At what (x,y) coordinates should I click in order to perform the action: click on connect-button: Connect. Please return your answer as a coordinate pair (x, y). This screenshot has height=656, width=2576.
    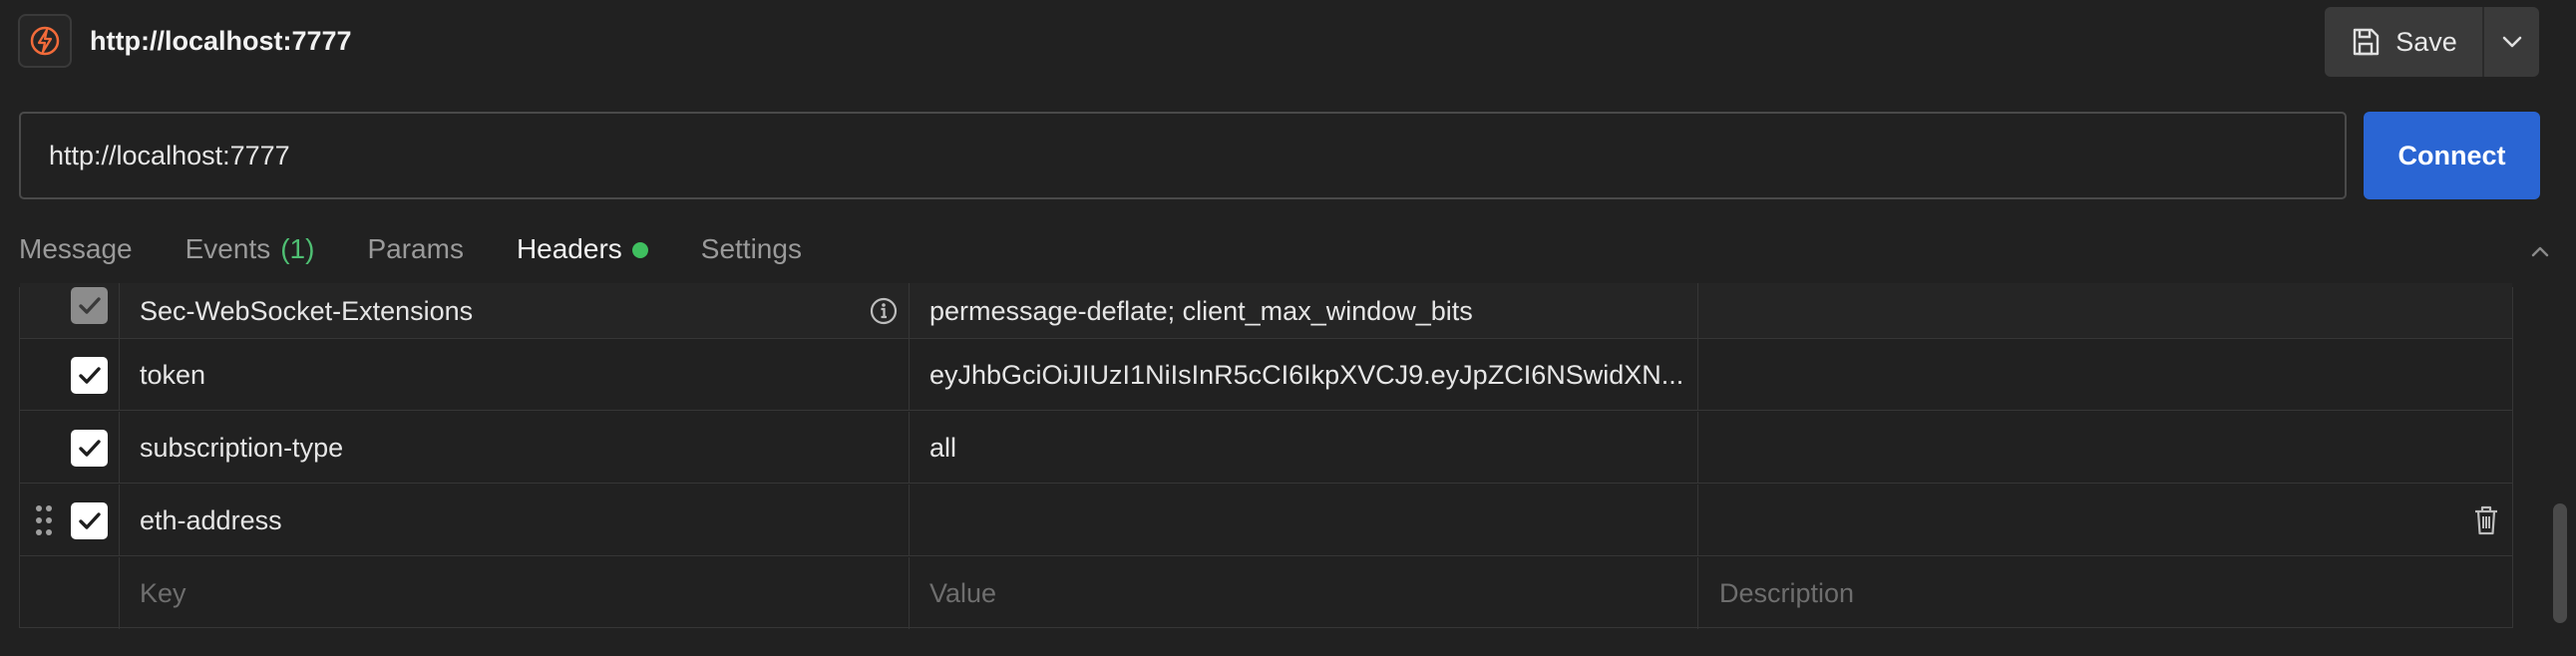
    Looking at the image, I should click on (2452, 155).